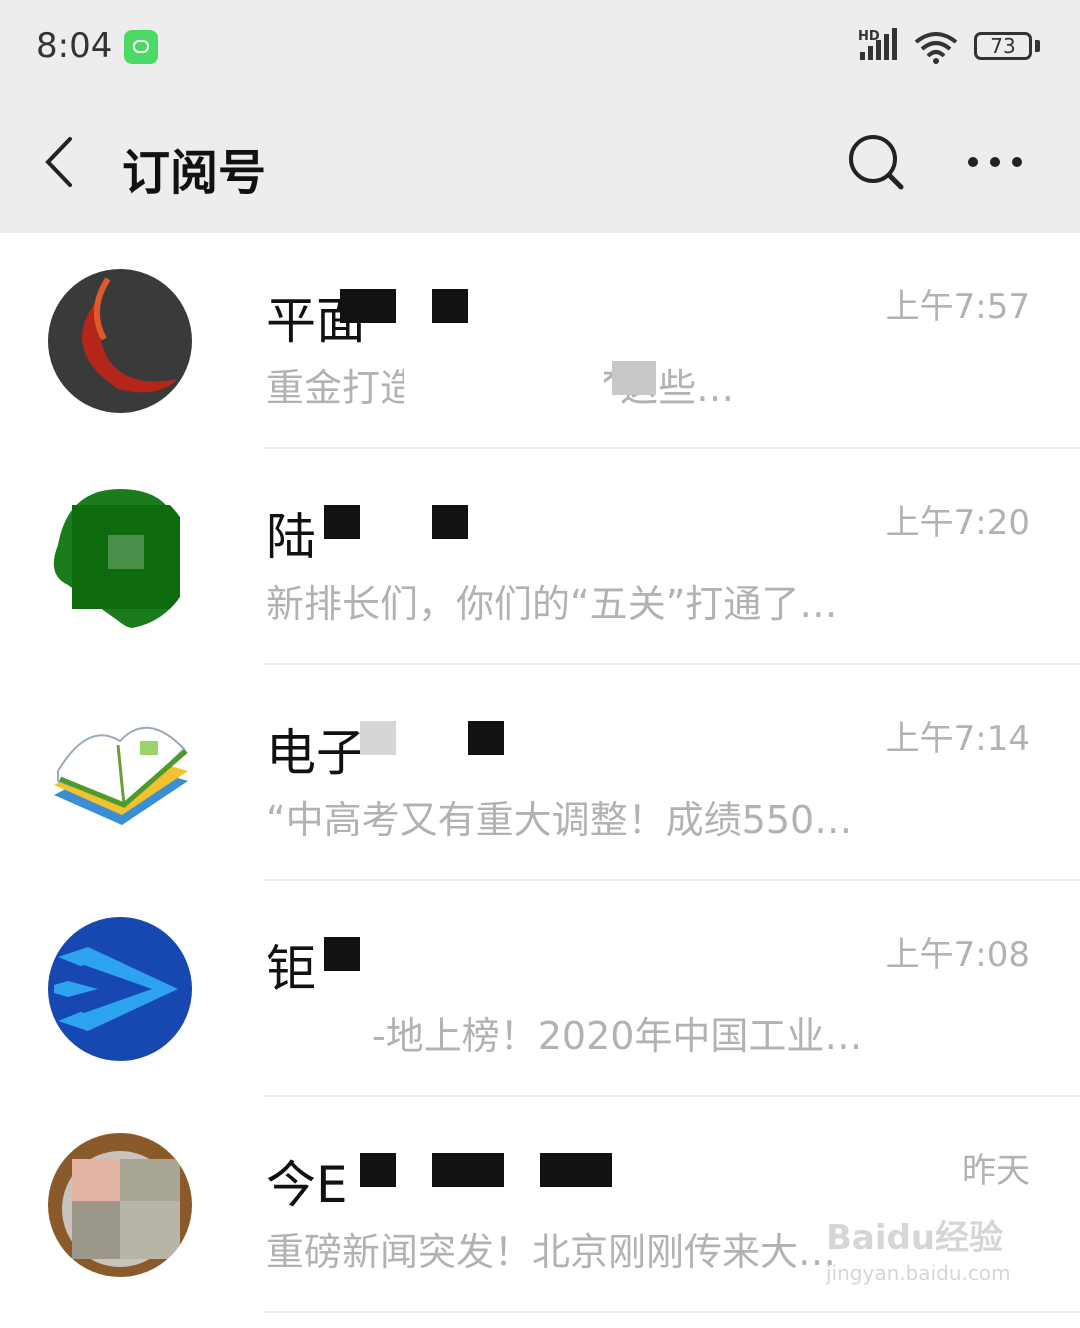 This screenshot has width=1080, height=1328. I want to click on account-name: 钜, so click(291, 969).